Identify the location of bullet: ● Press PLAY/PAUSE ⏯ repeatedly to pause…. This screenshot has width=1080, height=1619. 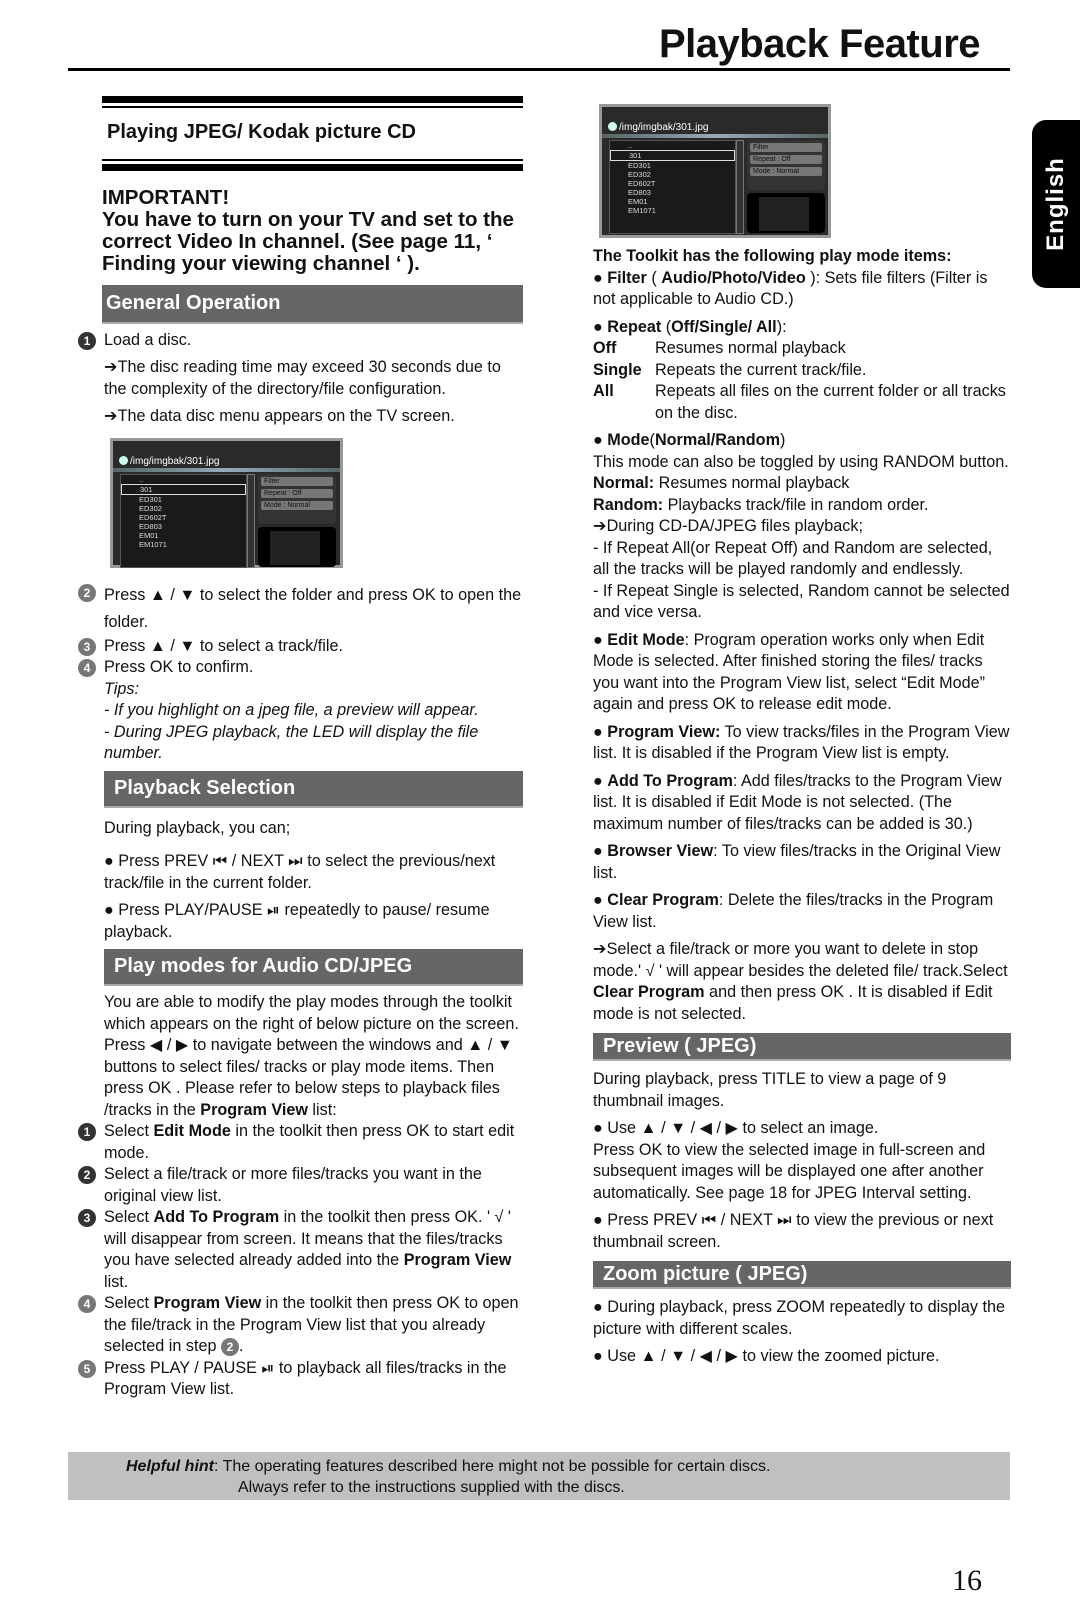
(297, 921).